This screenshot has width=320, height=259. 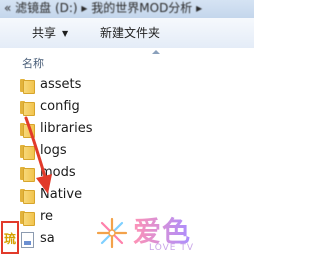 What do you see at coordinates (171, 248) in the screenshot?
I see `watermark-subtext: LOVE TV` at bounding box center [171, 248].